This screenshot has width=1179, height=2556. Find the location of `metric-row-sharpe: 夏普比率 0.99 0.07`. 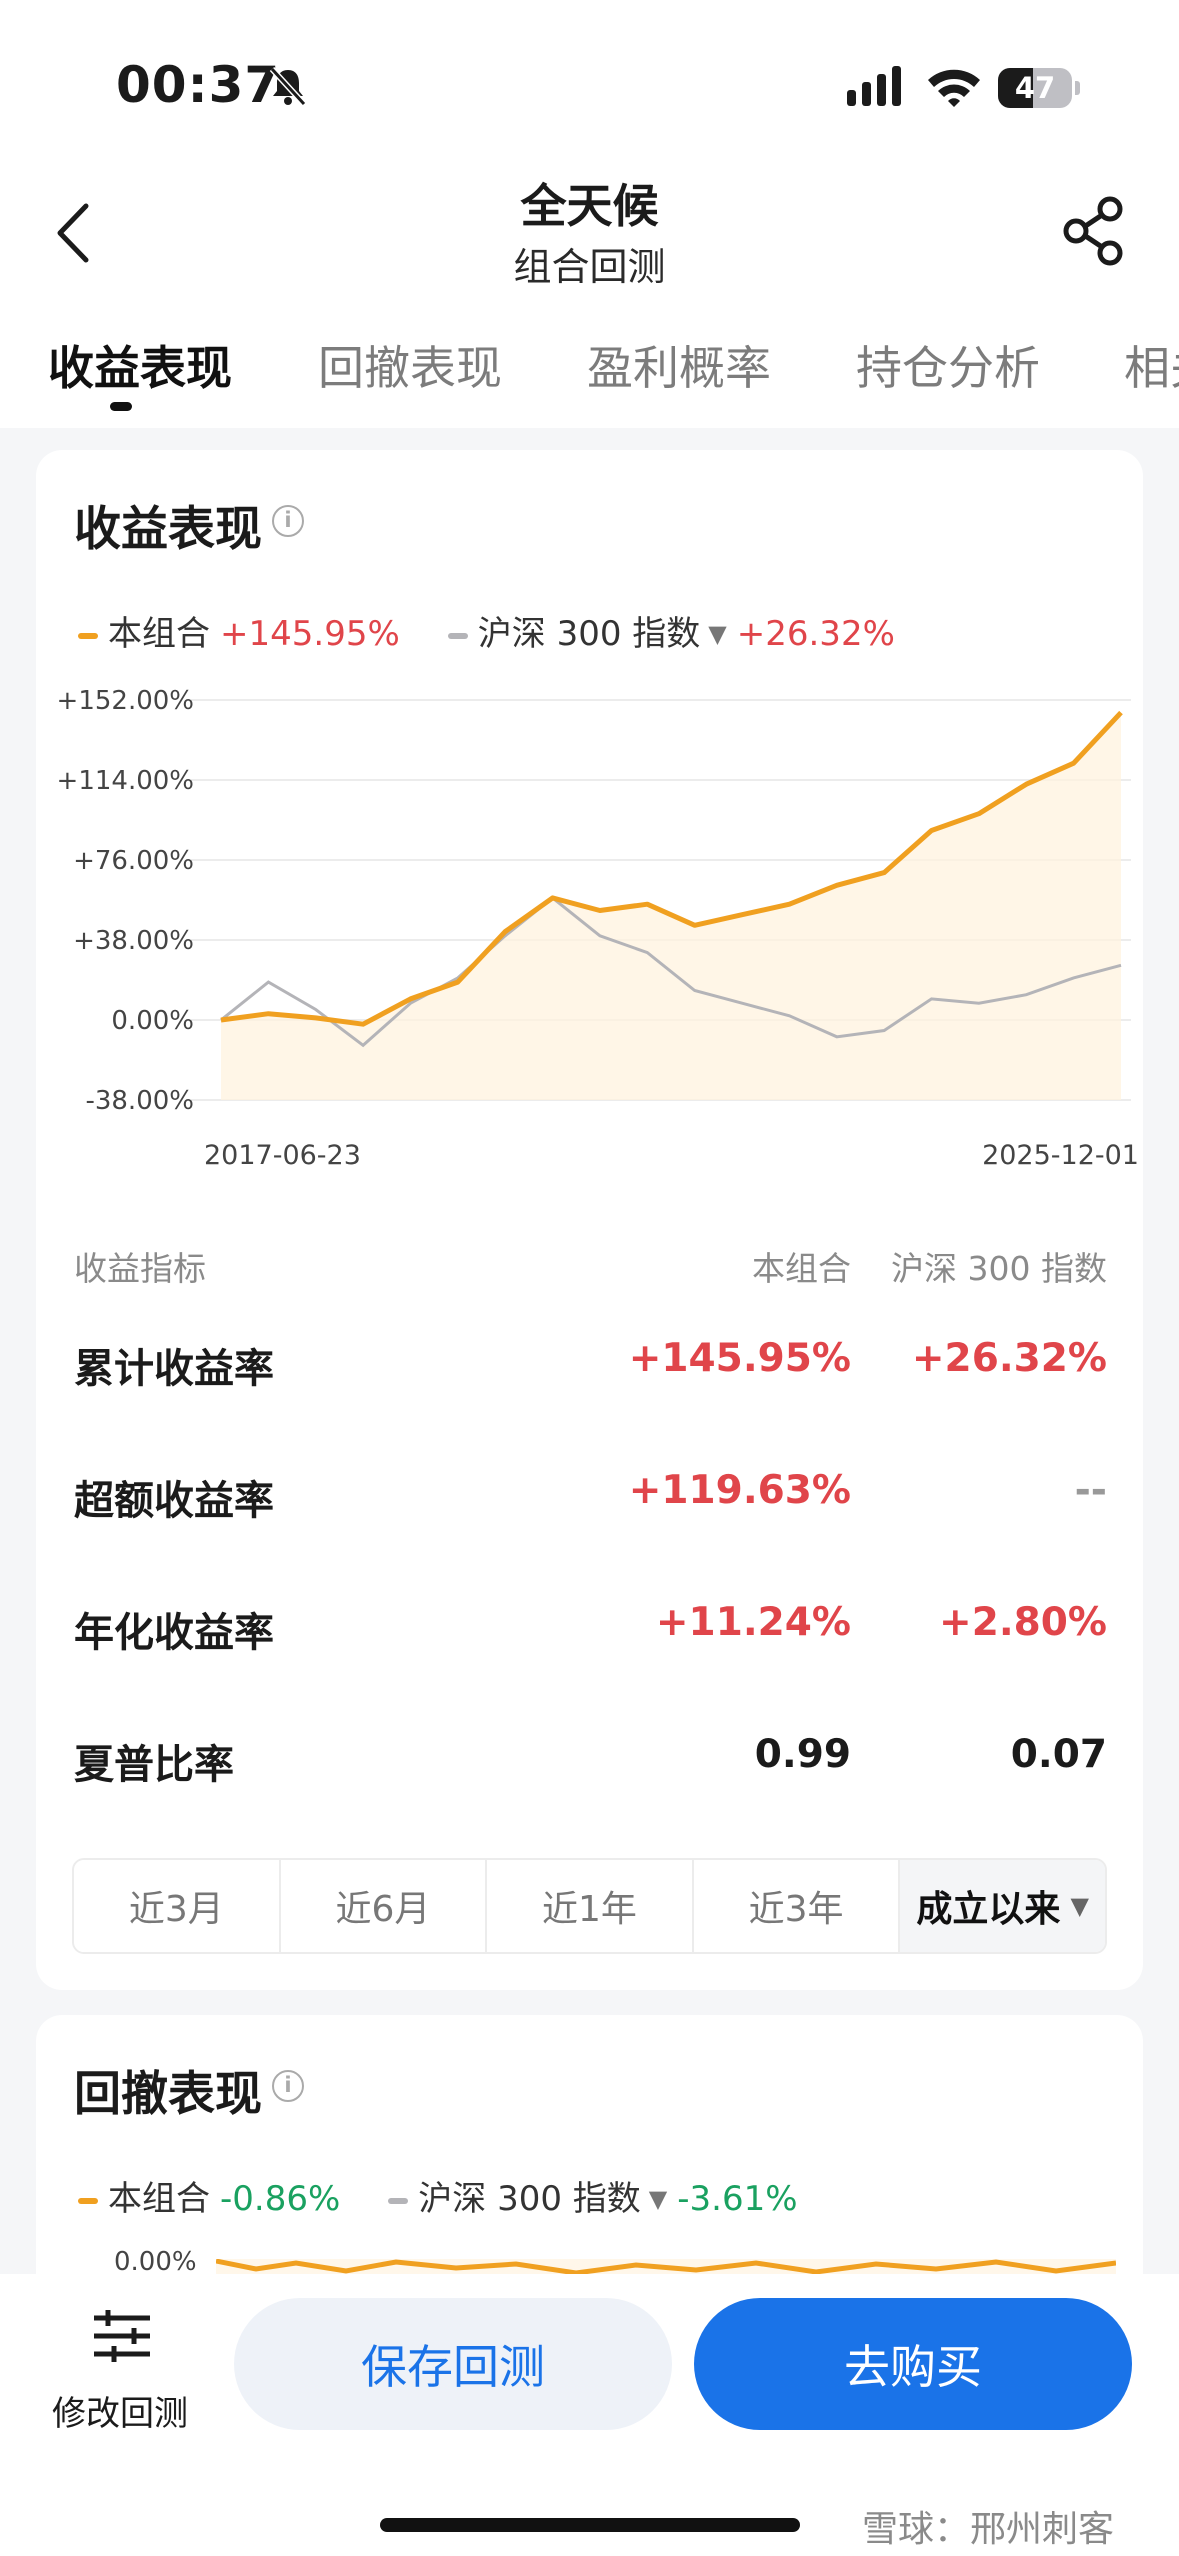

metric-row-sharpe: 夏普比率 0.99 0.07 is located at coordinates (589, 1758).